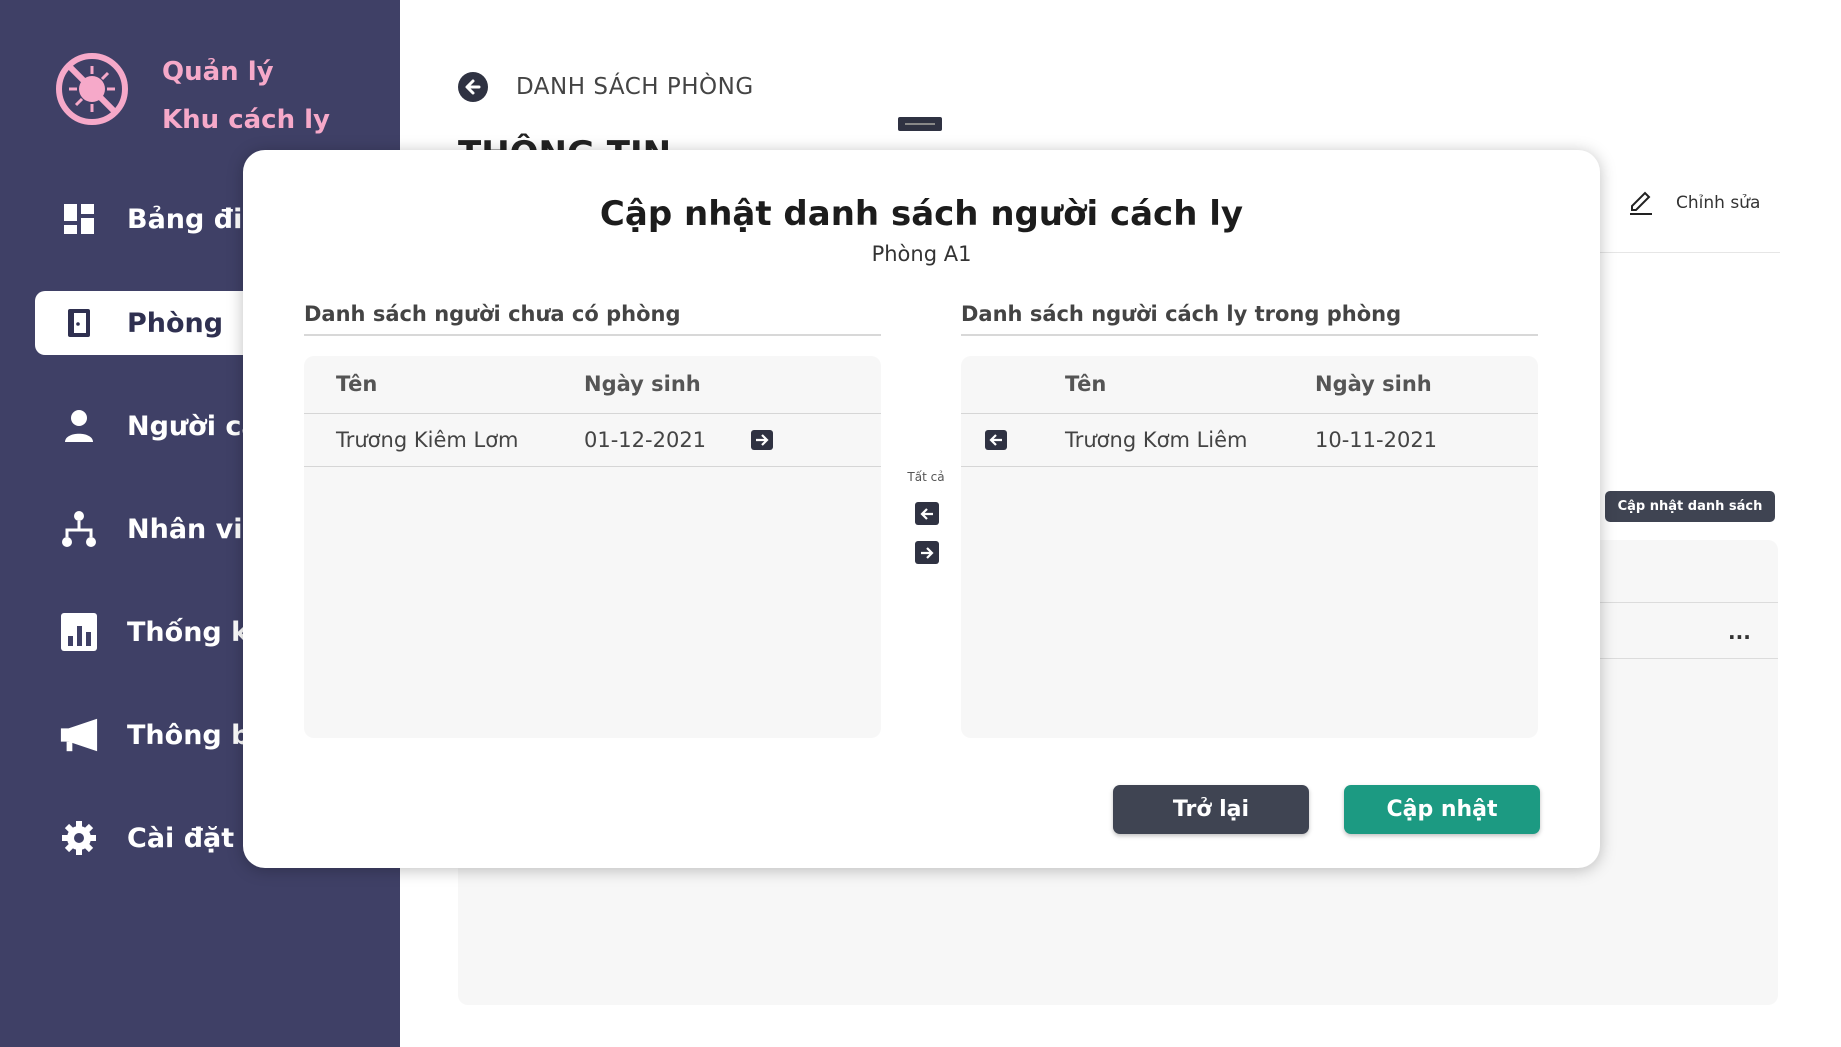 Image resolution: width=1841 pixels, height=1047 pixels. I want to click on table-row: Trương Kơm Liêm 10-11-2021, so click(1249, 440).